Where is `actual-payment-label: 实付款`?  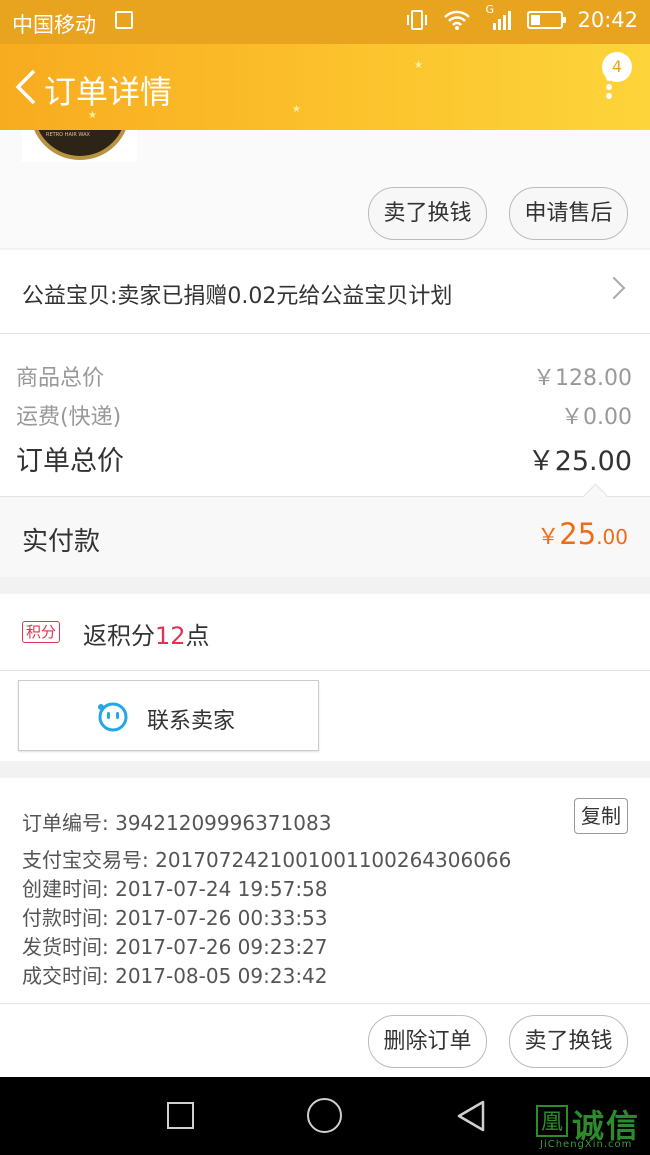 actual-payment-label: 实付款 is located at coordinates (61, 542).